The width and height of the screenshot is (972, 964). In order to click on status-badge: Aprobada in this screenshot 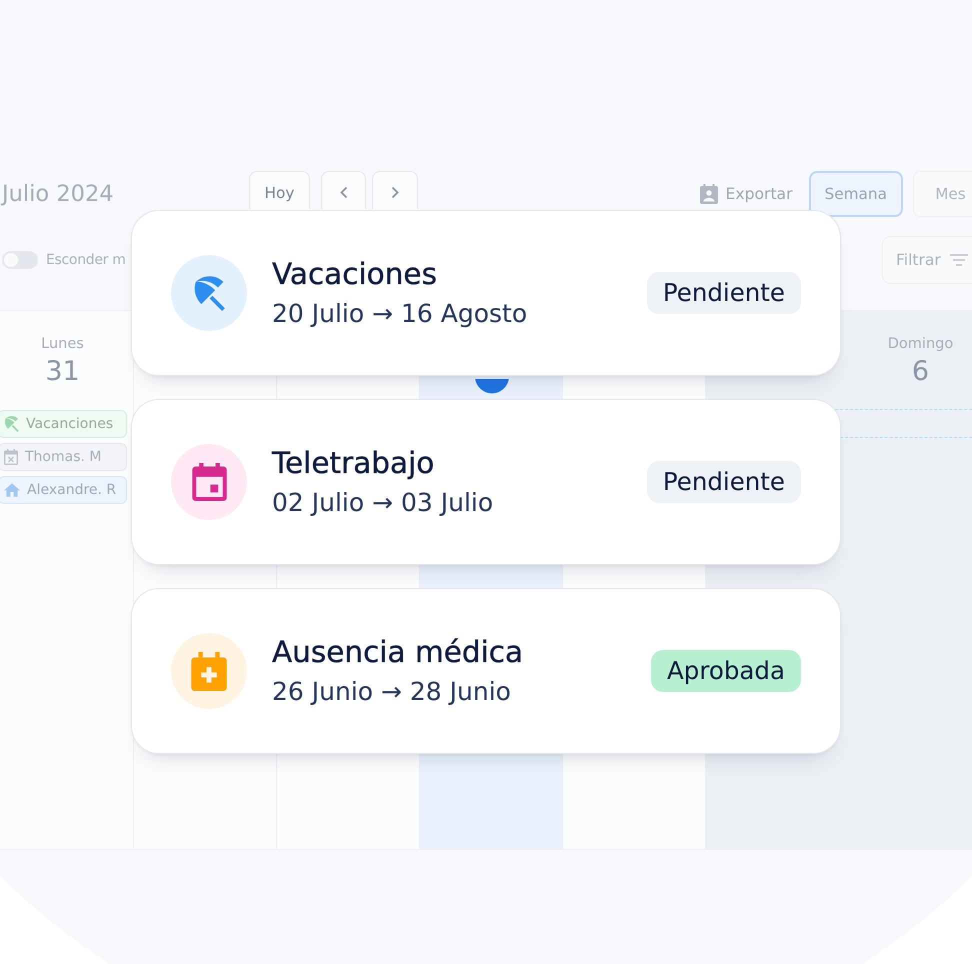, I will do `click(726, 671)`.